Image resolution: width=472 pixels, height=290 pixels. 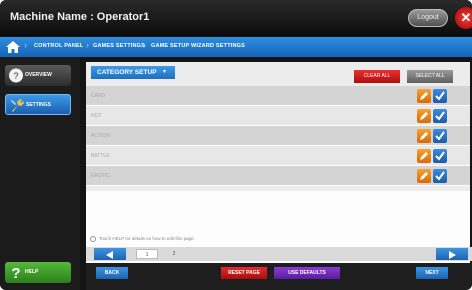 I want to click on list-item: HOT, so click(x=278, y=116).